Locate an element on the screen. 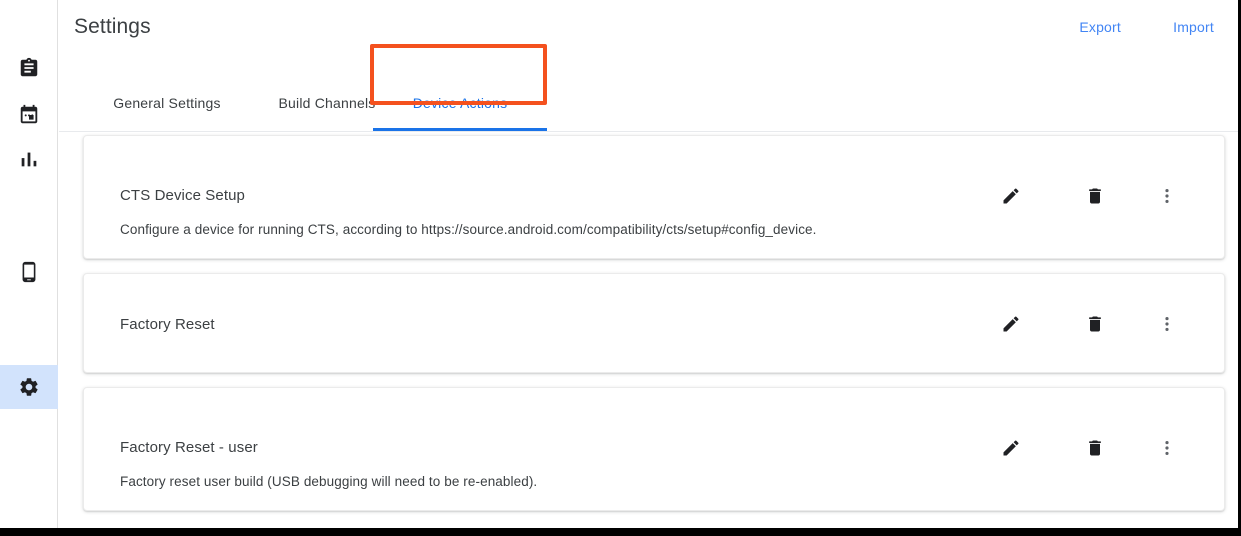 The height and width of the screenshot is (536, 1241). tab-device-actions: Device Actions is located at coordinates (460, 102).